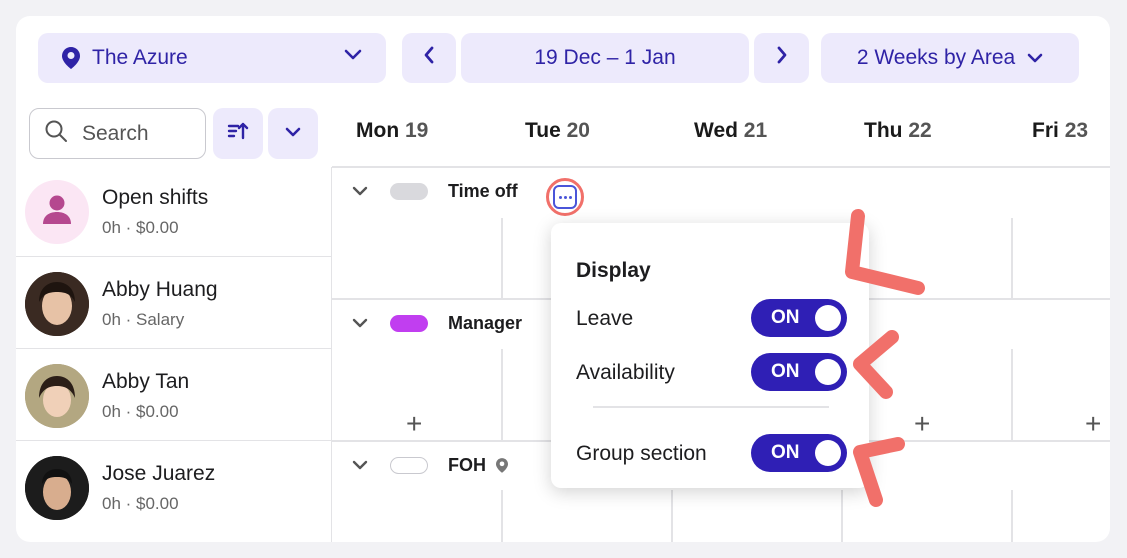 The height and width of the screenshot is (558, 1127). What do you see at coordinates (212, 58) in the screenshot?
I see `location-selector: The Azure` at bounding box center [212, 58].